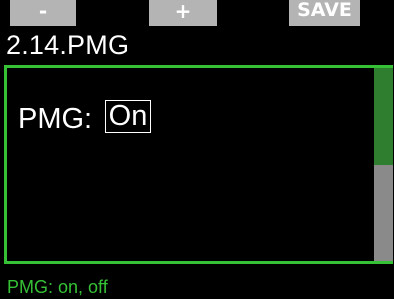  Describe the element at coordinates (57, 287) in the screenshot. I see `status-help-text: PMG: on, off` at that location.